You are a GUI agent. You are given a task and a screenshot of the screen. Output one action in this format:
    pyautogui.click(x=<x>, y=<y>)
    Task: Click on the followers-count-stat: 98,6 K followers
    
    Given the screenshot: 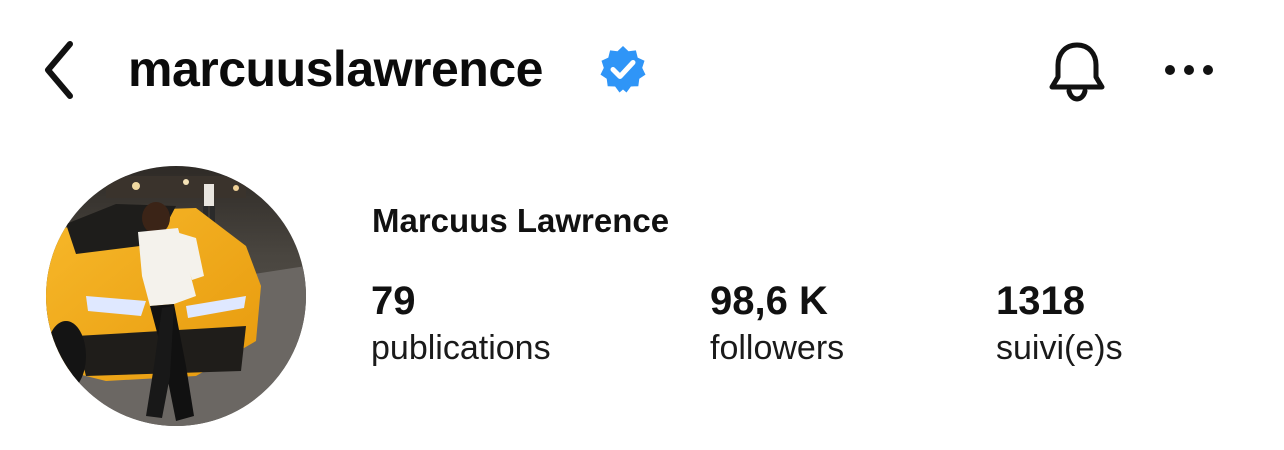 What is the action you would take?
    pyautogui.click(x=777, y=323)
    